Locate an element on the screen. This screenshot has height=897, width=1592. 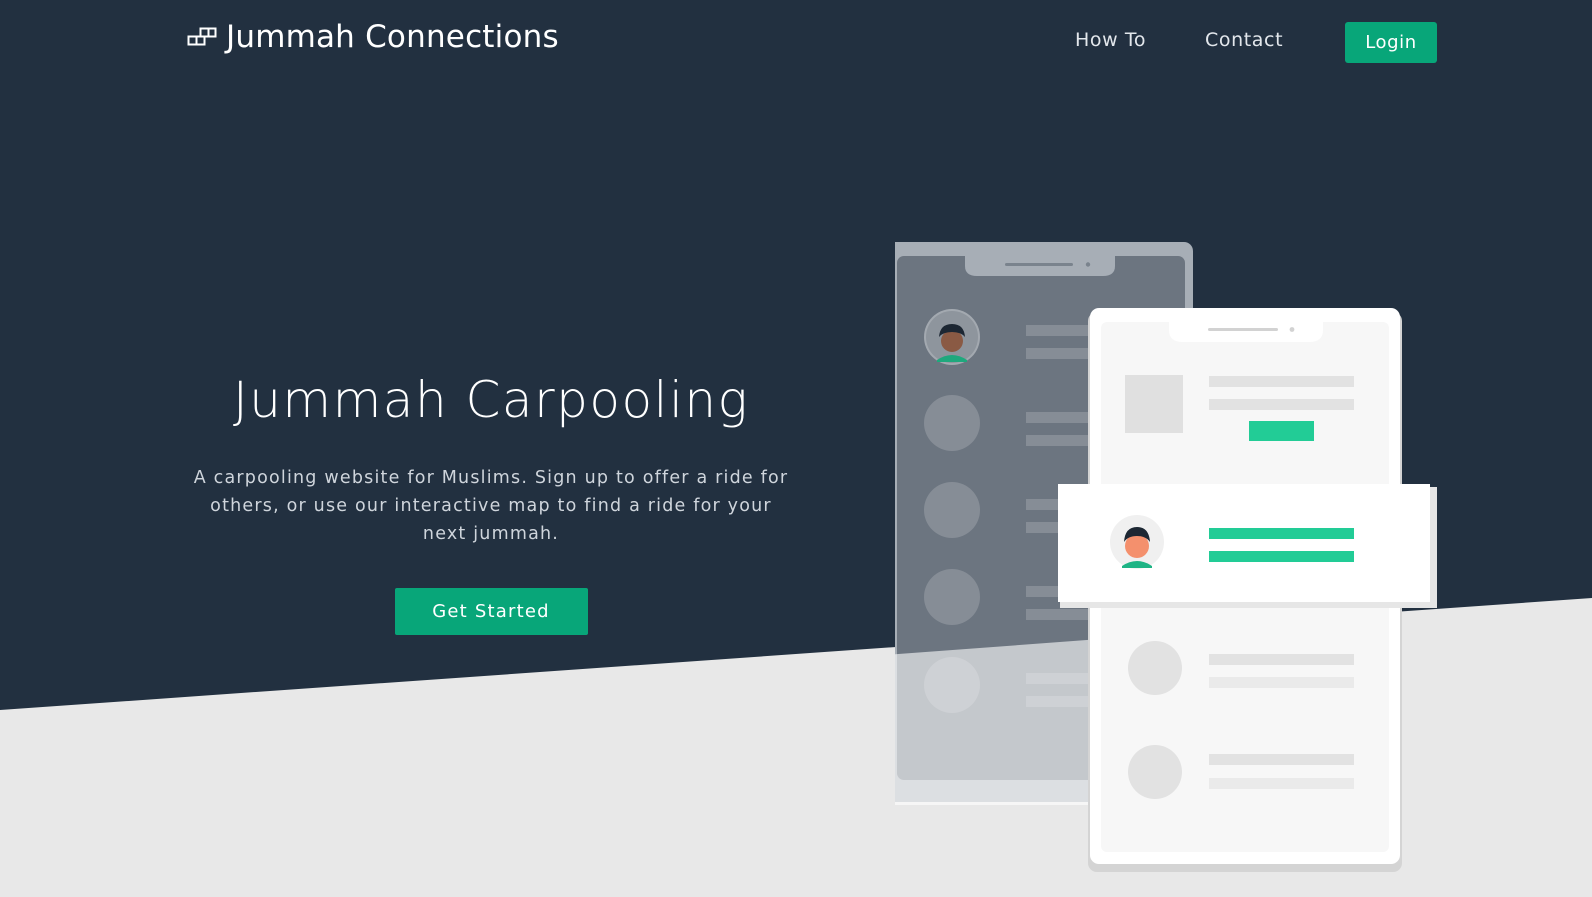
brand-logo-link: Jummah Connections is located at coordinates (373, 37).